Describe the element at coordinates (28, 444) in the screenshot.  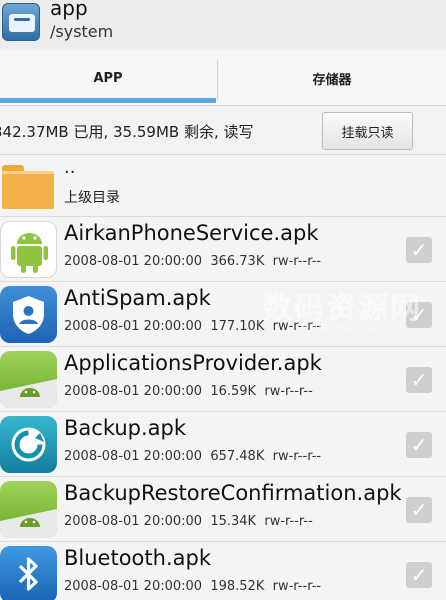
I see `backup-refresh-icon` at that location.